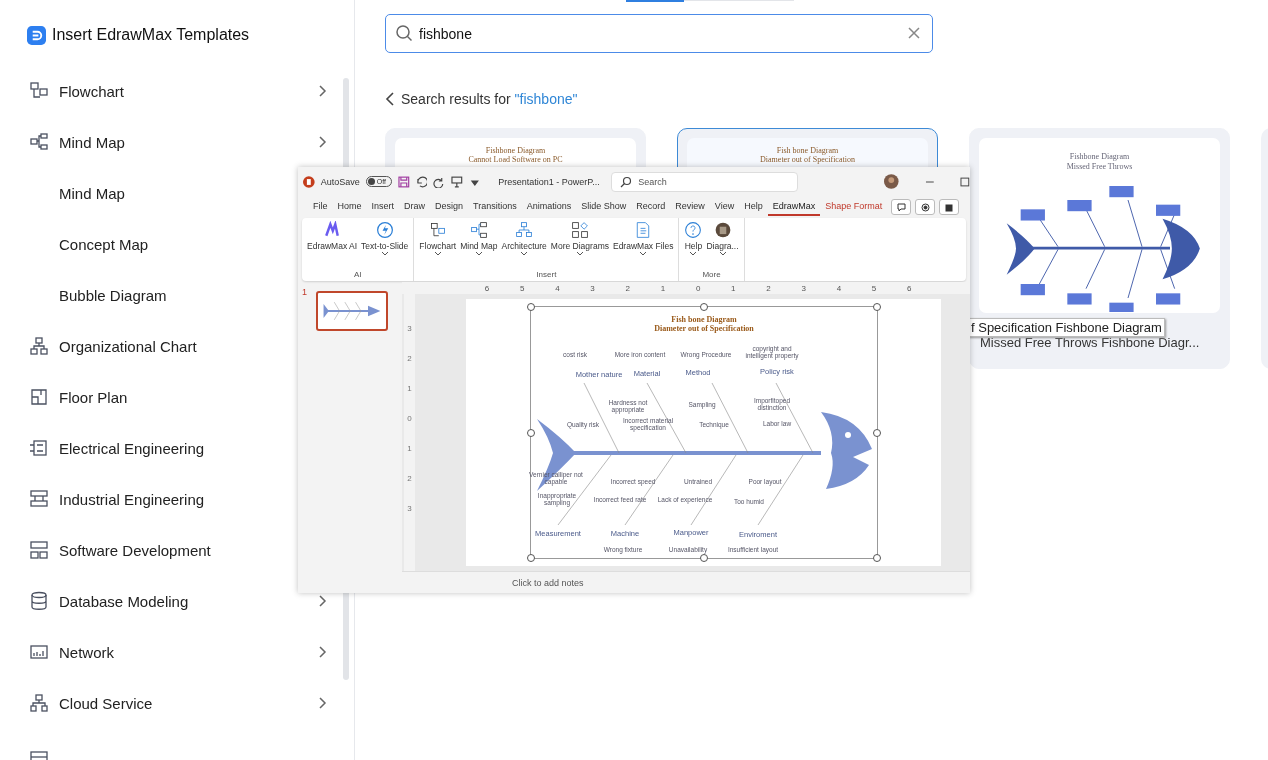 Image resolution: width=1268 pixels, height=760 pixels. Describe the element at coordinates (415, 207) in the screenshot. I see `ribbon-tab: Draw` at that location.